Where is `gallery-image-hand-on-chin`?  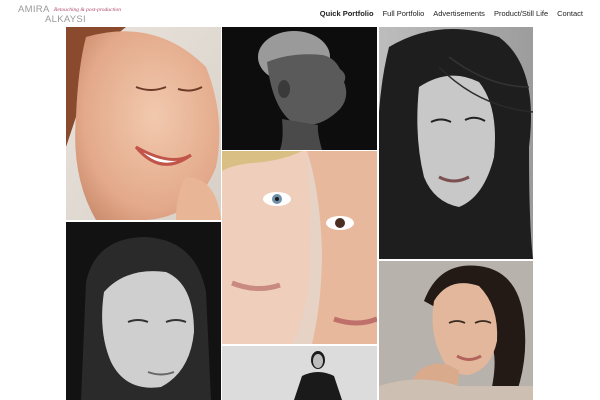 gallery-image-hand-on-chin is located at coordinates (456, 330).